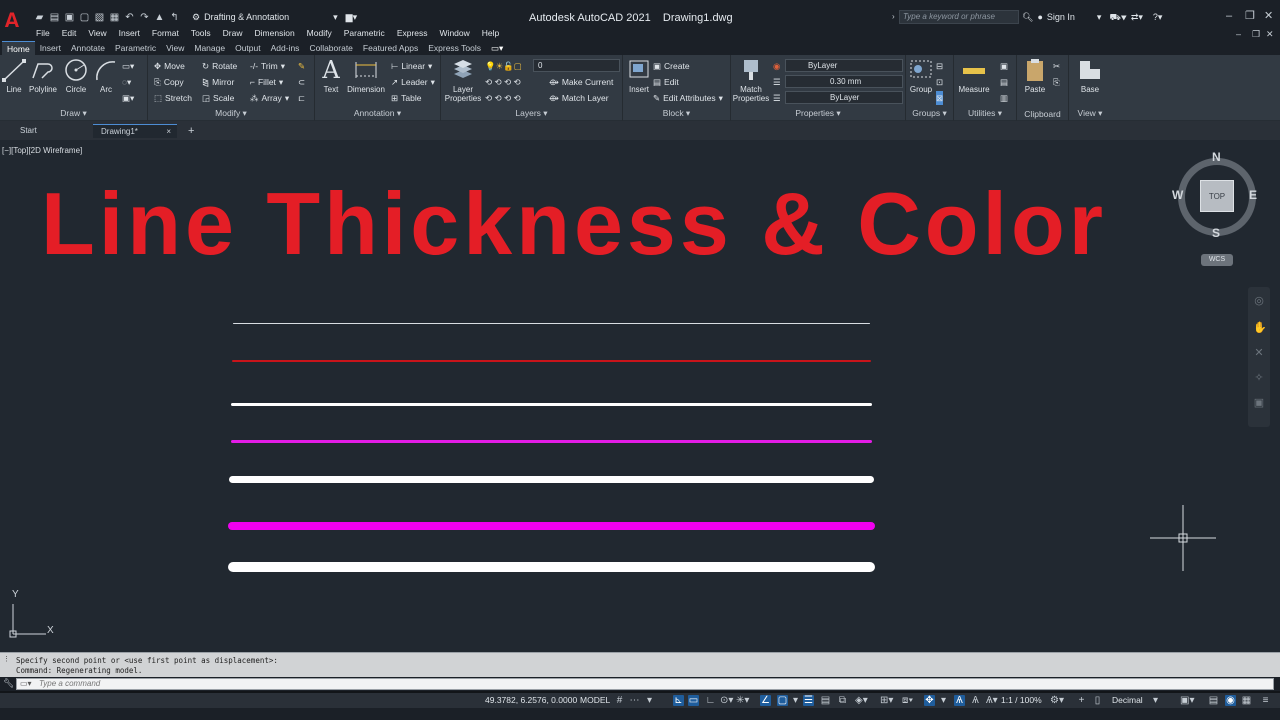  Describe the element at coordinates (551, 567) in the screenshot. I see `line-heavy-white` at that location.